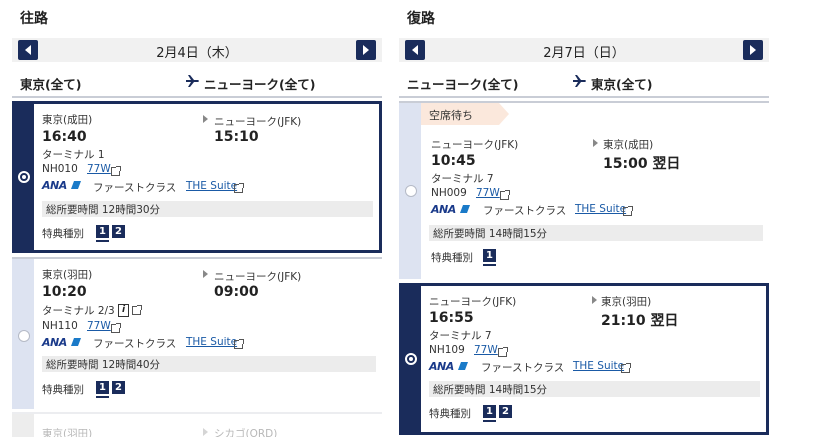 Image resolution: width=814 pixels, height=437 pixels. Describe the element at coordinates (209, 364) in the screenshot. I see `duration-bar: 総所要時間 12時間40分` at that location.